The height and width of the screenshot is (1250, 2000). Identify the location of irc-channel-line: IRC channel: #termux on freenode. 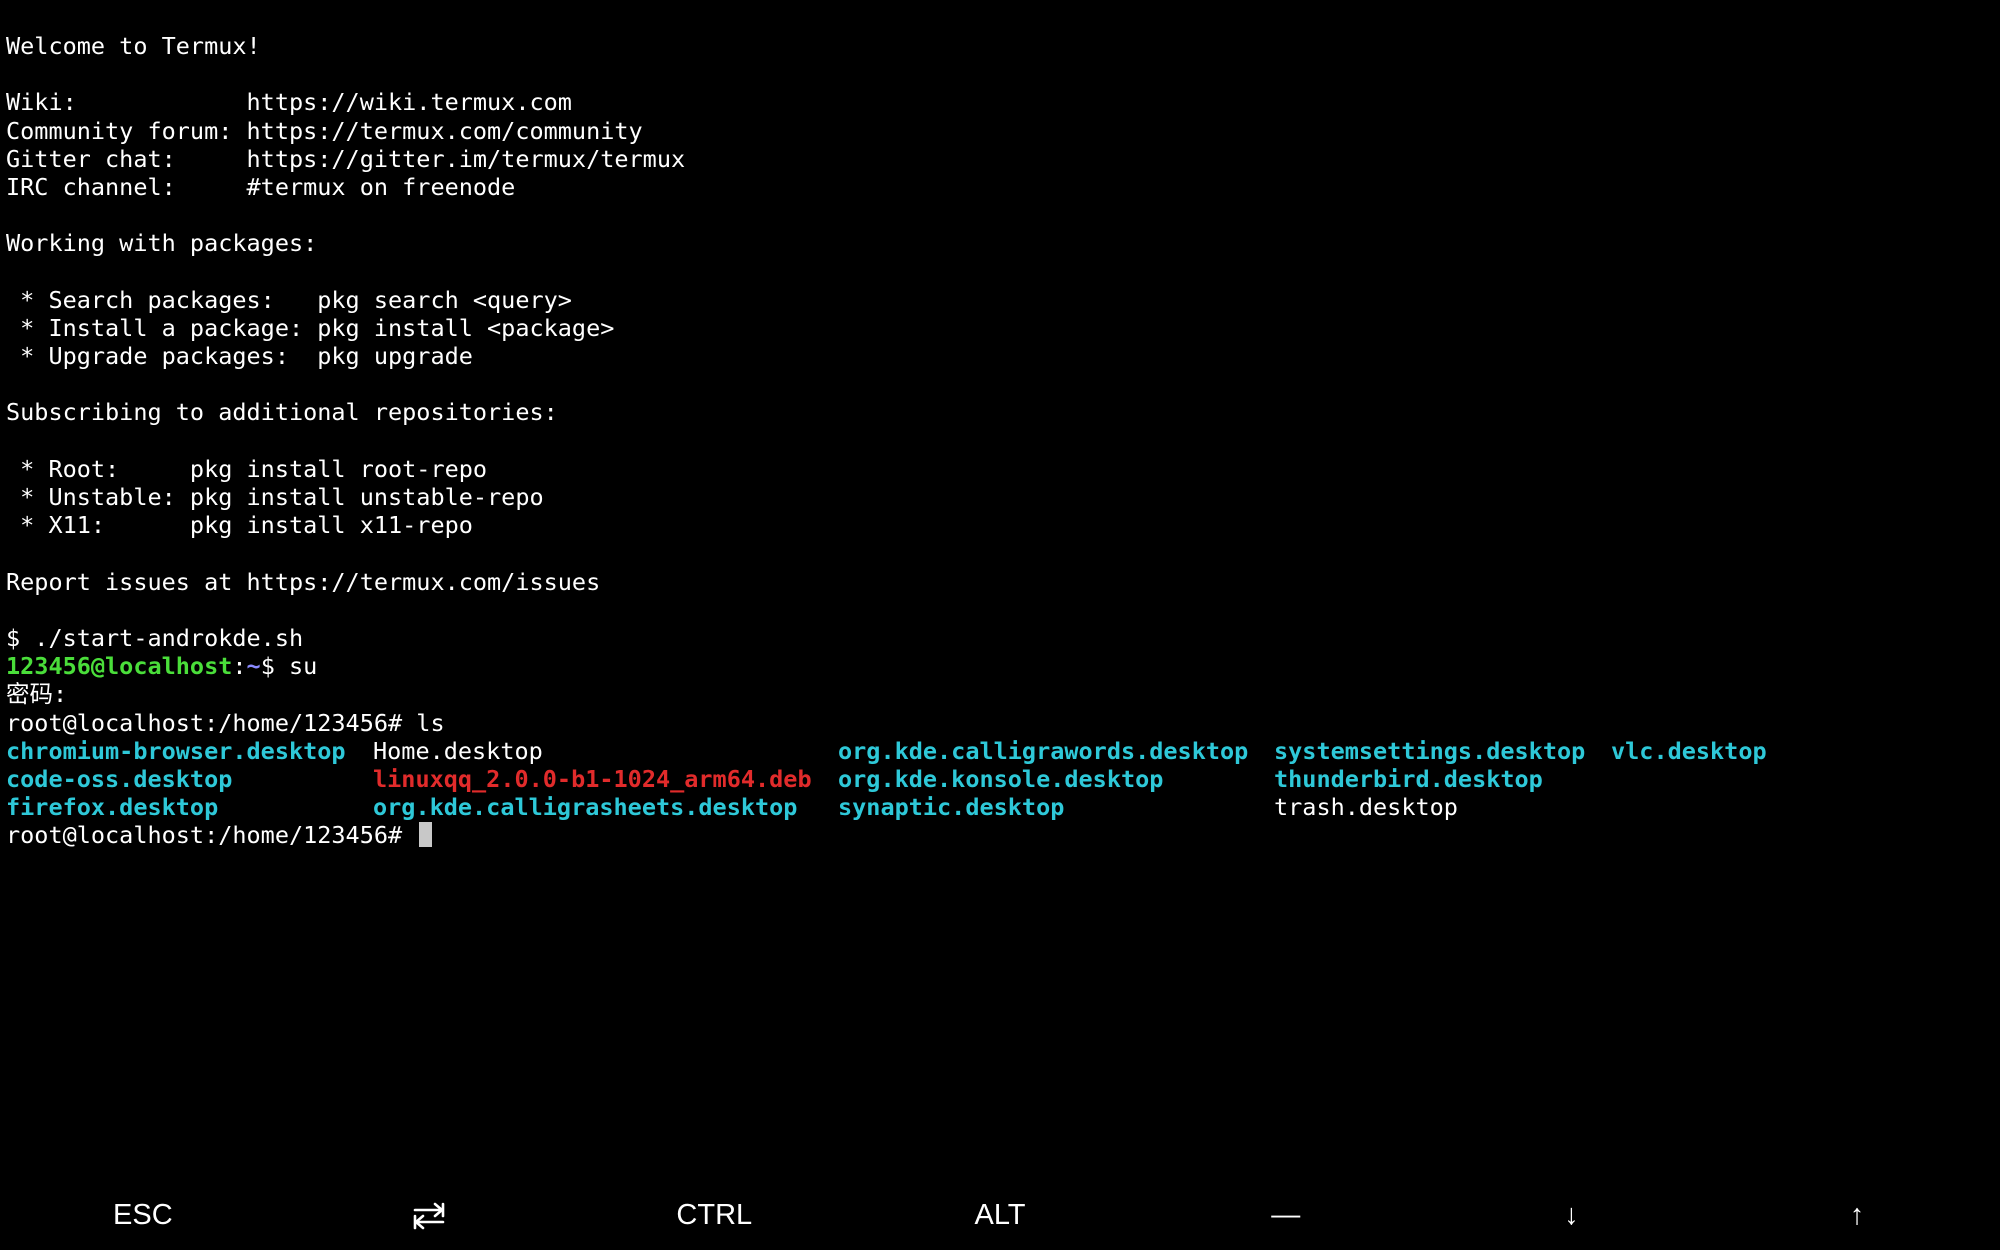
(261, 186).